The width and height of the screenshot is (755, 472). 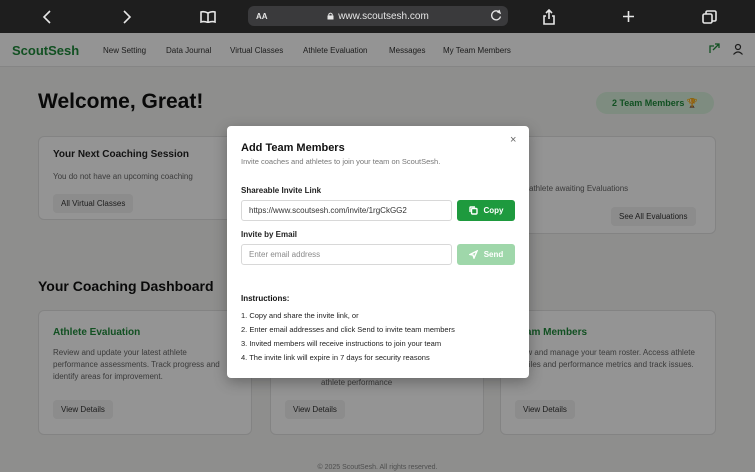 I want to click on copy-icon, so click(x=473, y=210).